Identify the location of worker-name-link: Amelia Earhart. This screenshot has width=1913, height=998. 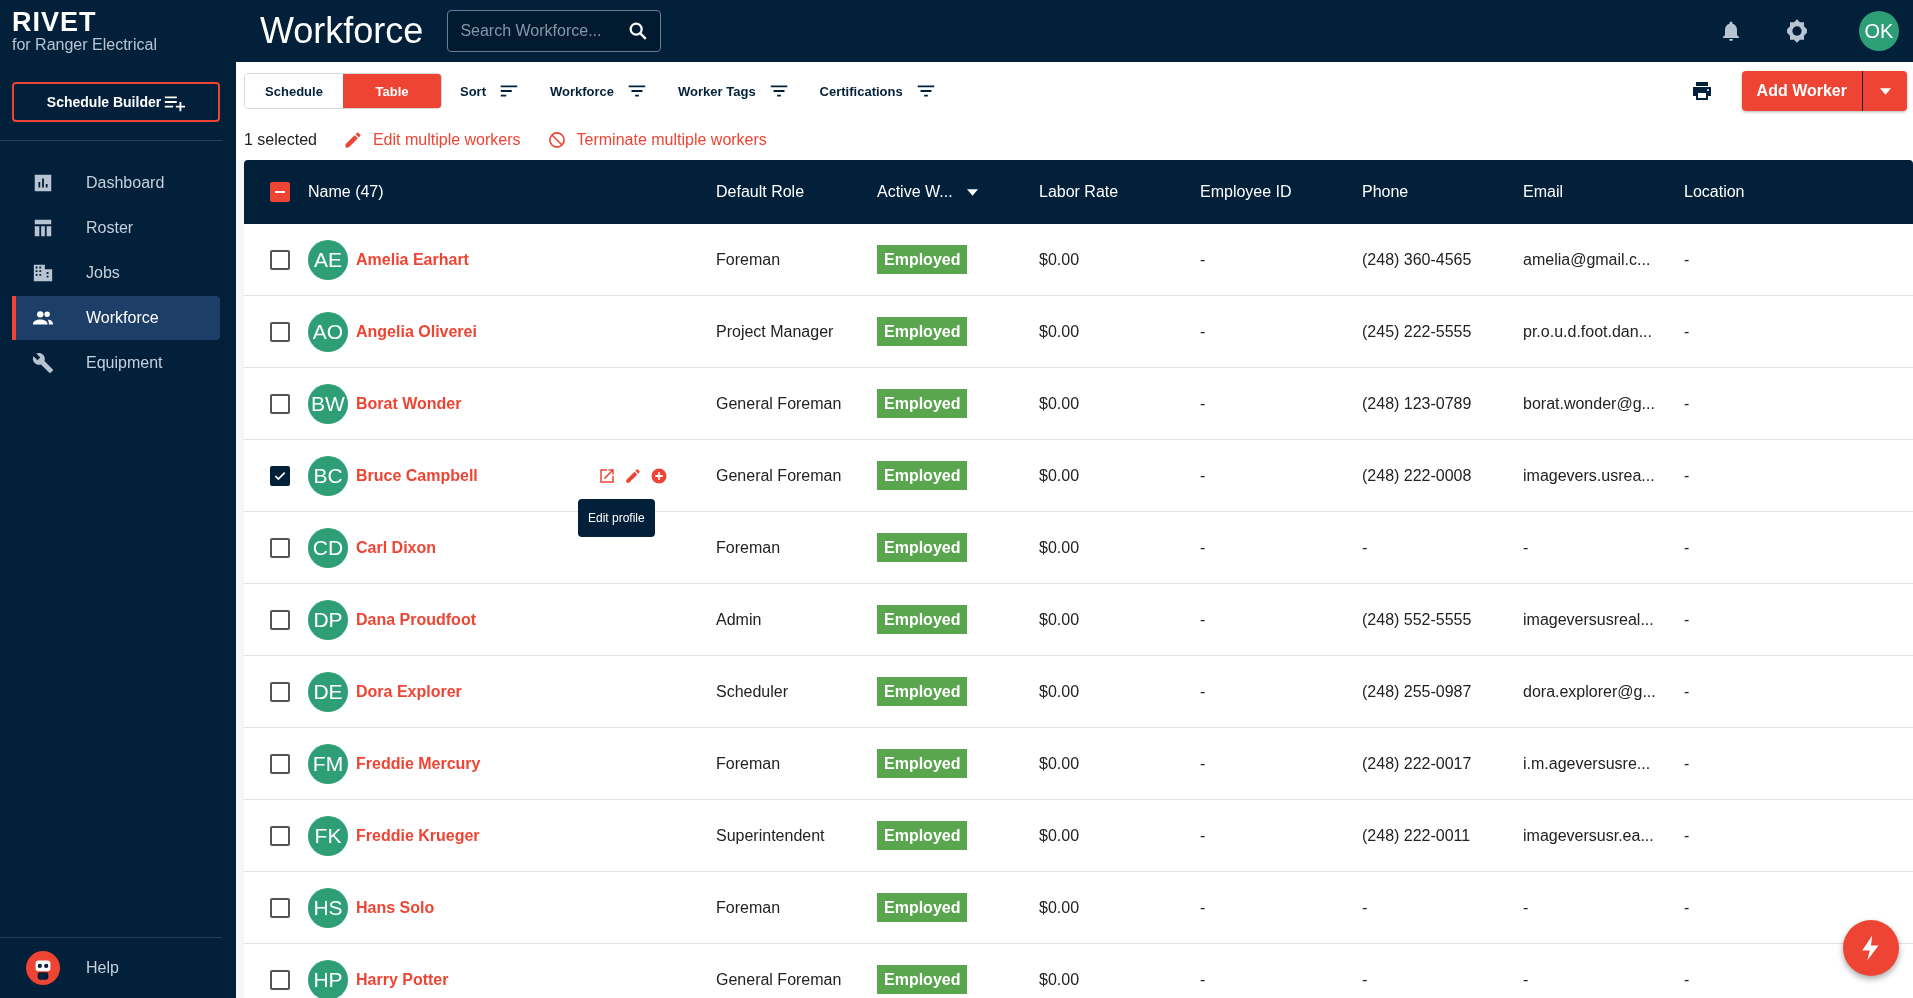
(412, 259).